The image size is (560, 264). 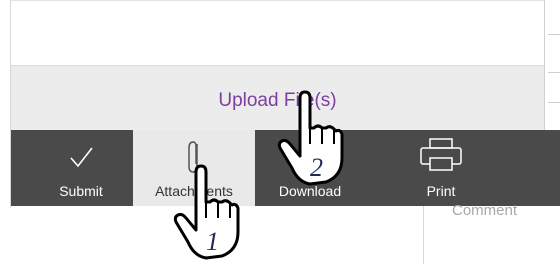 I want to click on pointing-hand-icon: 2, so click(x=310, y=138).